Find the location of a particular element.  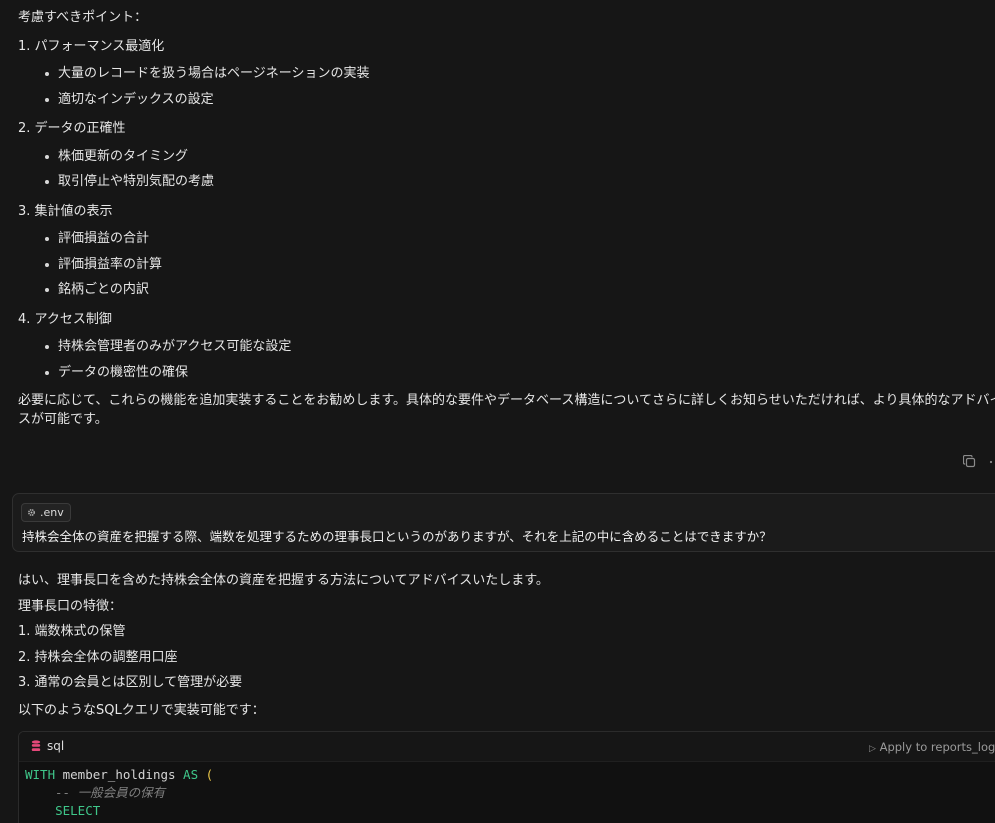

code-line: WITH member_holdings AS ( is located at coordinates (119, 774).